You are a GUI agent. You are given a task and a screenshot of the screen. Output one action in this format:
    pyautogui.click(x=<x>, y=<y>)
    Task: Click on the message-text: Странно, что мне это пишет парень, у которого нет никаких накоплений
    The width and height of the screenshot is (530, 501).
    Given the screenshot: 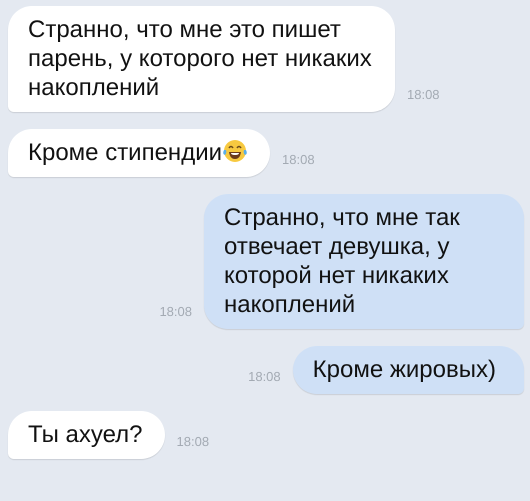 What is the action you would take?
    pyautogui.click(x=200, y=58)
    